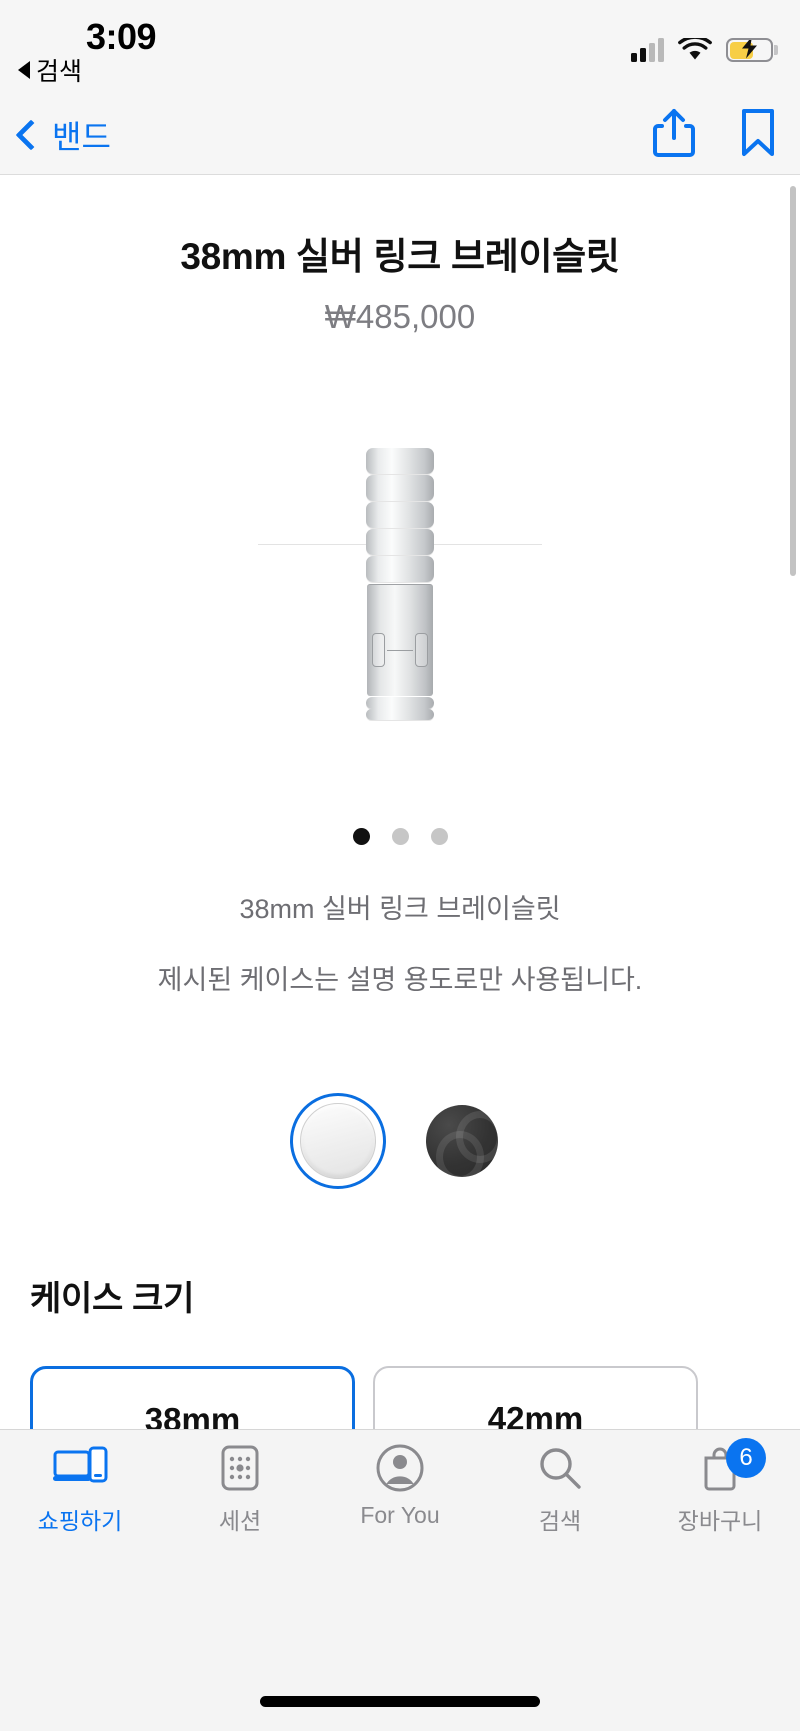 Image resolution: width=800 pixels, height=1731 pixels. What do you see at coordinates (746, 1458) in the screenshot?
I see `bag-badge-count: 6` at bounding box center [746, 1458].